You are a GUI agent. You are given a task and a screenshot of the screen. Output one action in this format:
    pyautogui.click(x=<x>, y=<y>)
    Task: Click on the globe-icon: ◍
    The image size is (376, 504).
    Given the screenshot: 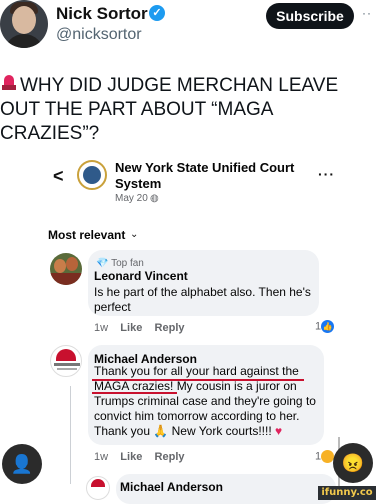 What is the action you would take?
    pyautogui.click(x=154, y=198)
    